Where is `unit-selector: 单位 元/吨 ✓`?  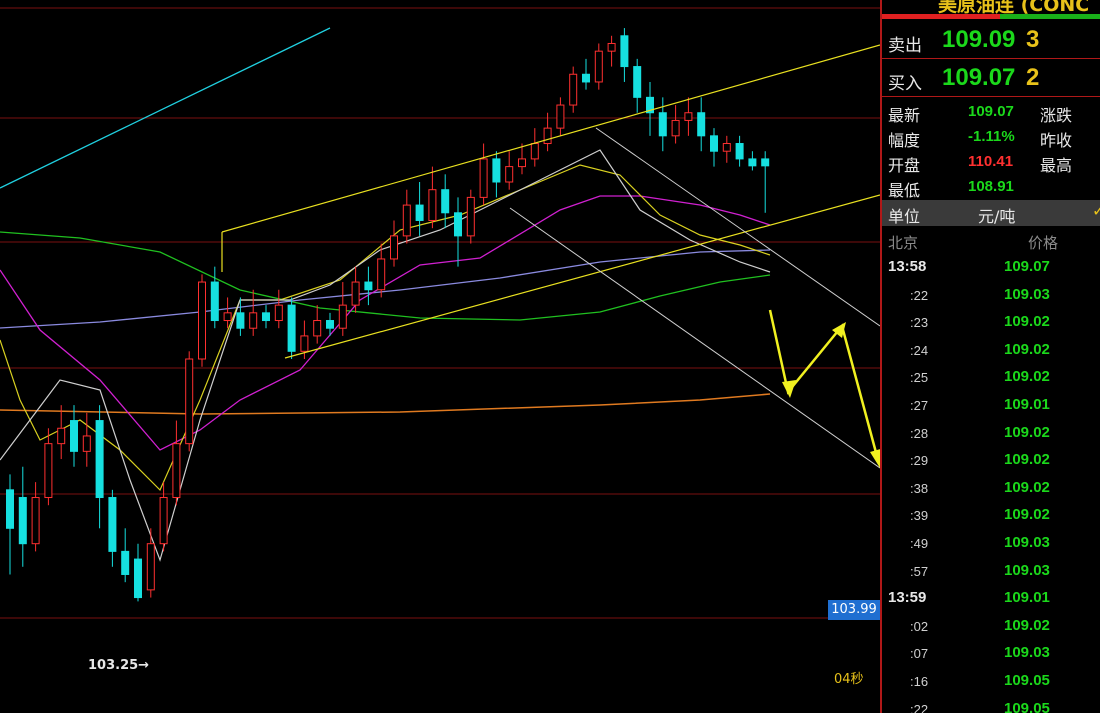
unit-selector: 单位 元/吨 ✓ is located at coordinates (991, 213).